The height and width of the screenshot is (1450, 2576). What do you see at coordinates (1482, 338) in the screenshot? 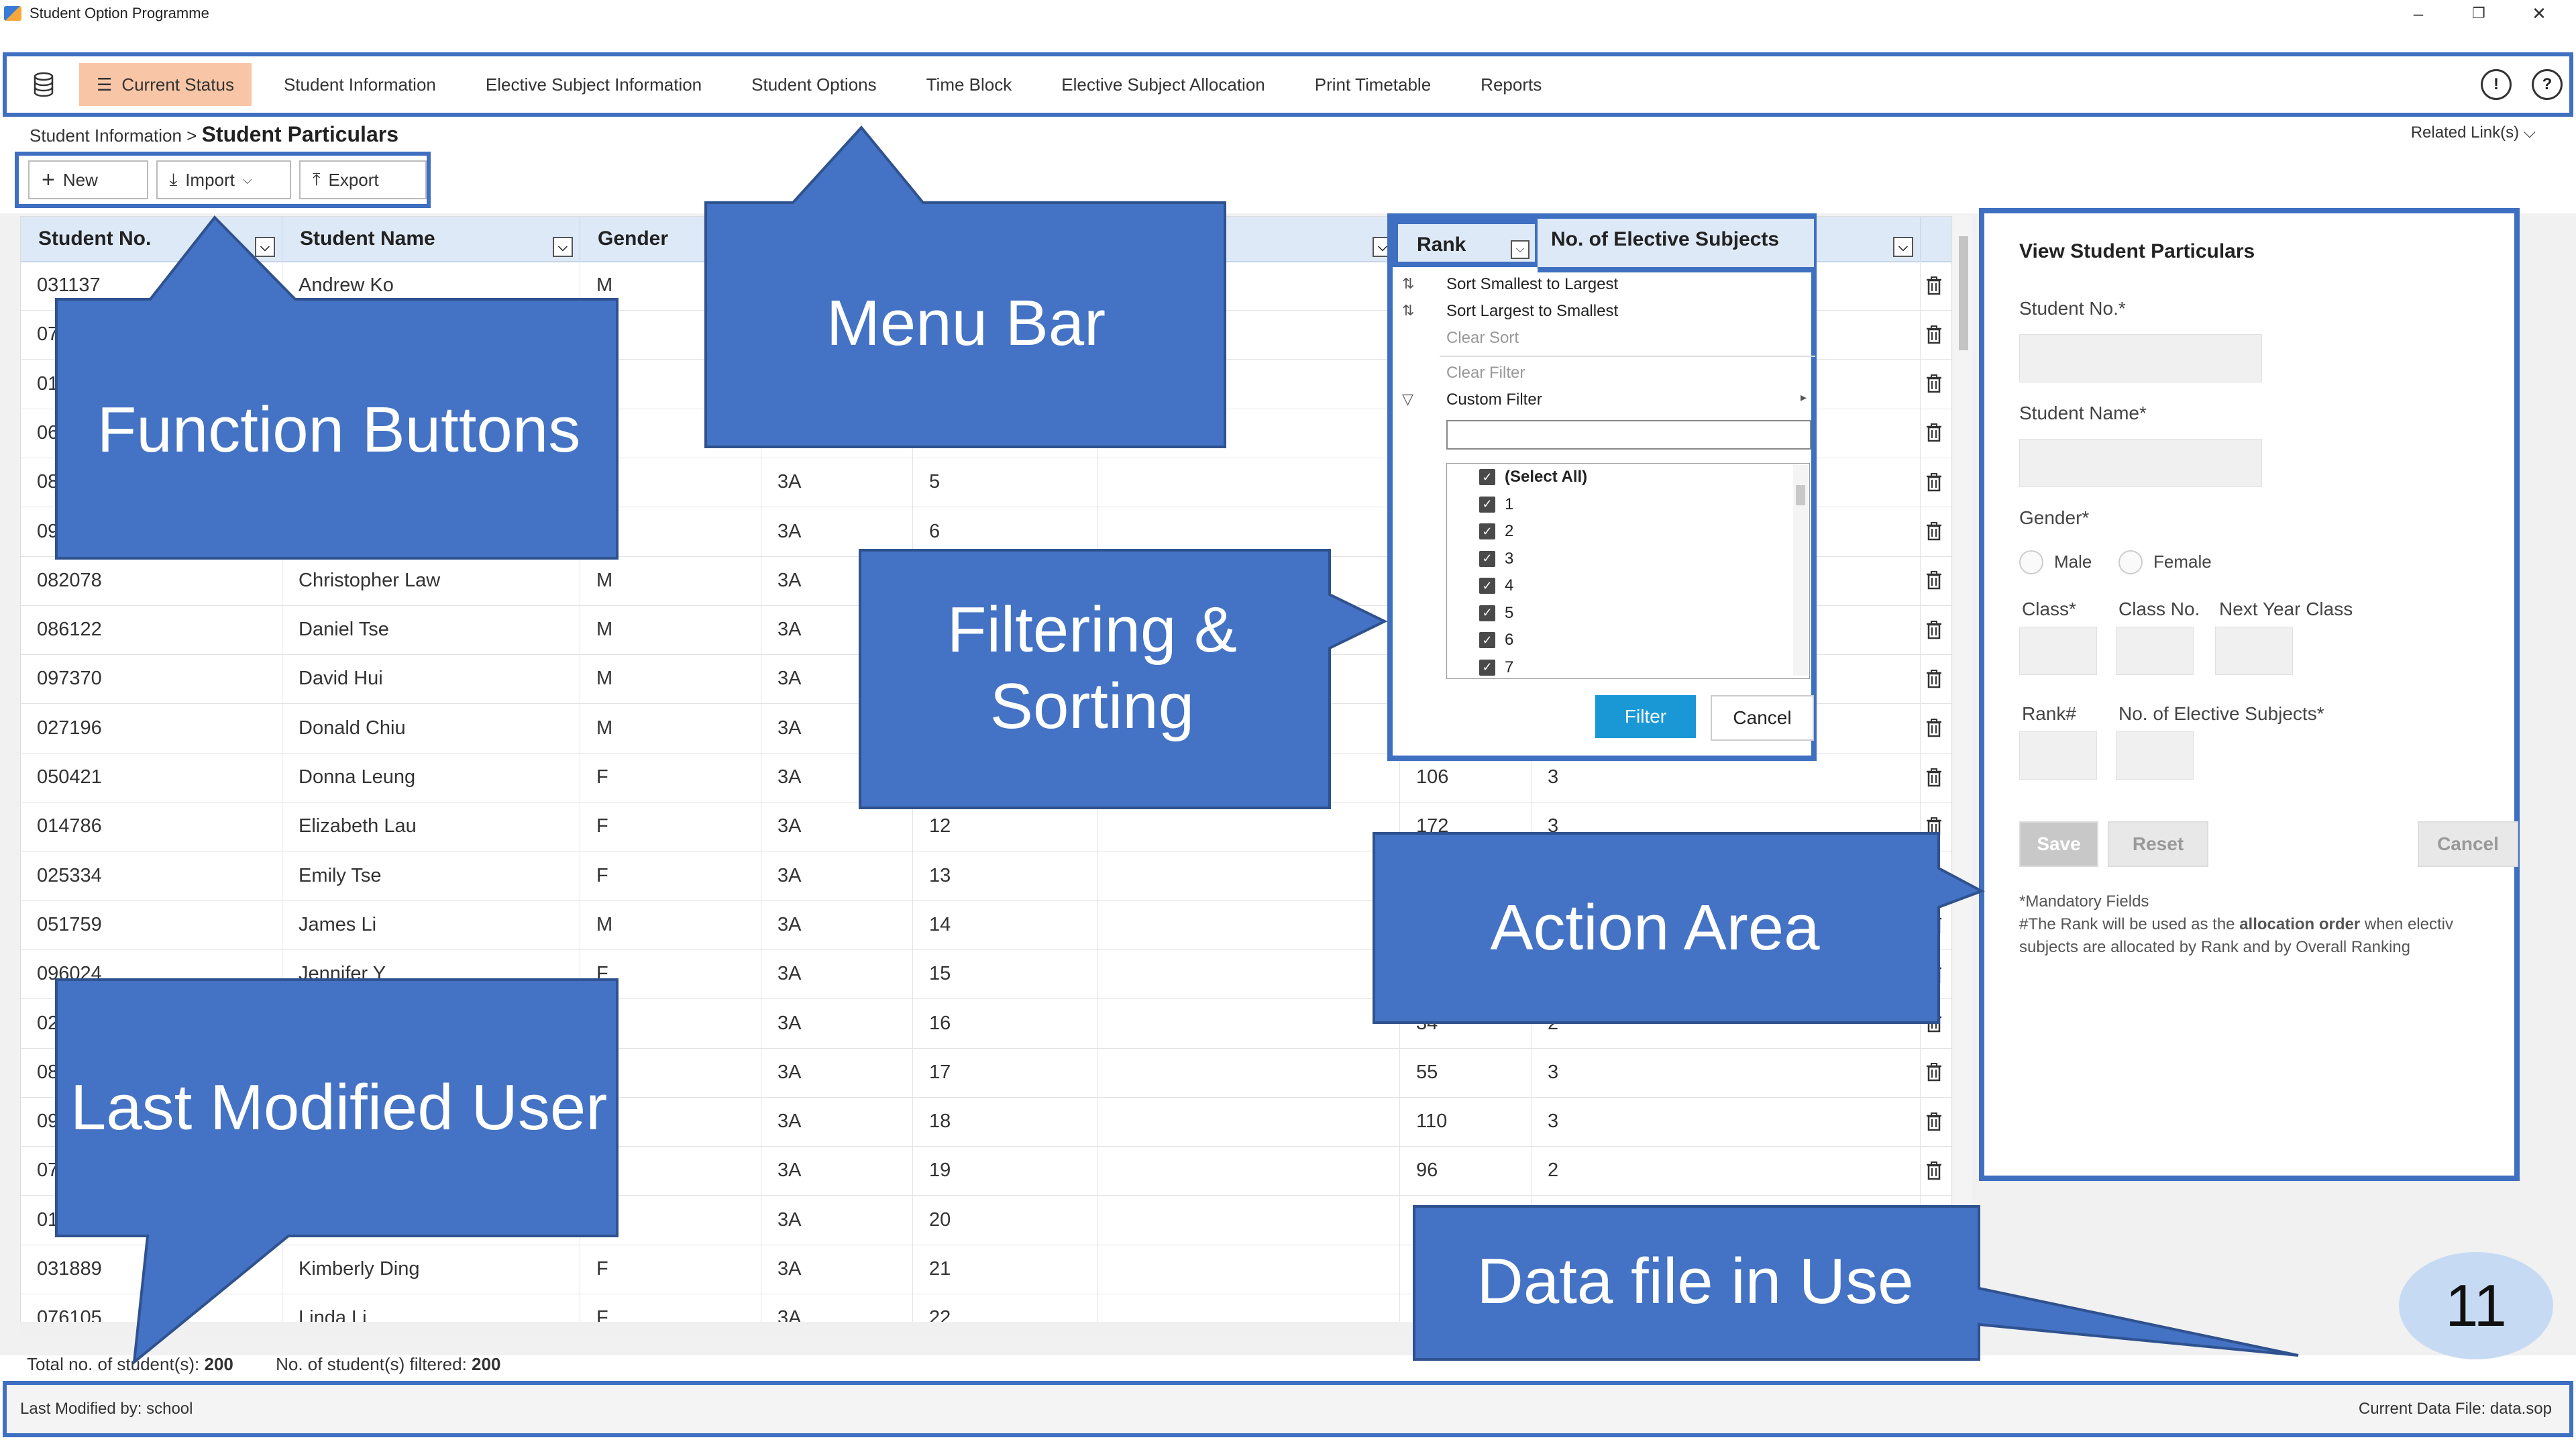
I see `clear-sort-option: Clear Sort` at bounding box center [1482, 338].